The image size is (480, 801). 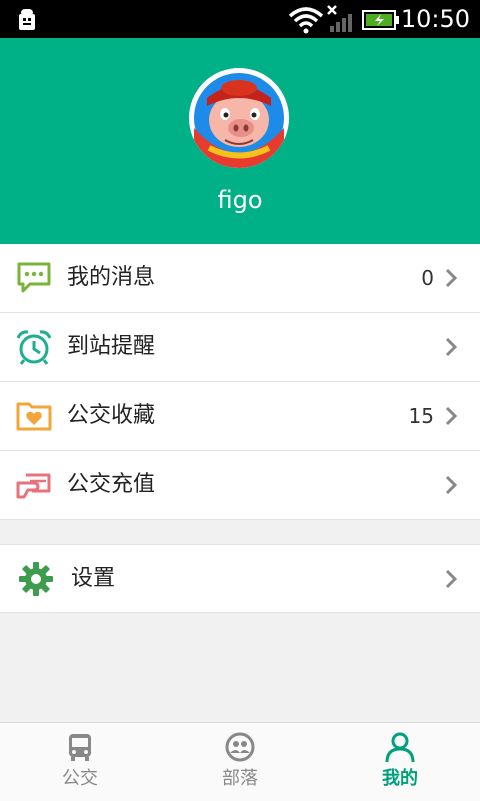 What do you see at coordinates (93, 578) in the screenshot?
I see `menu-item-label: 设置` at bounding box center [93, 578].